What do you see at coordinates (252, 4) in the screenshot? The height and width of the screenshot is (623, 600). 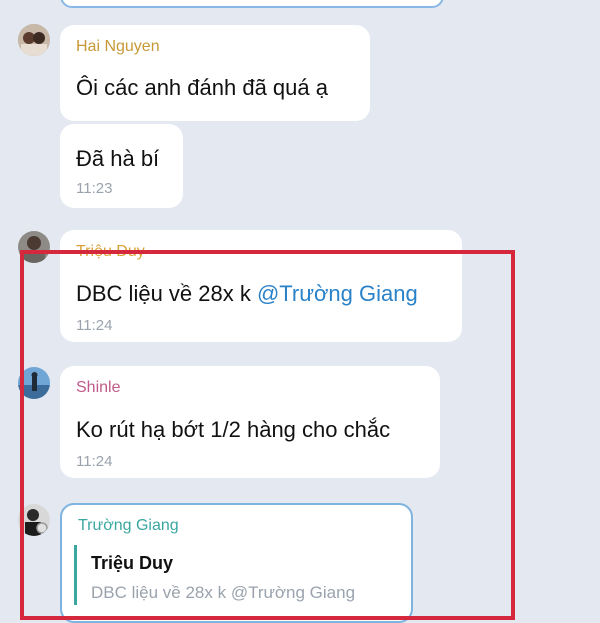 I see `previous-message-bubble` at bounding box center [252, 4].